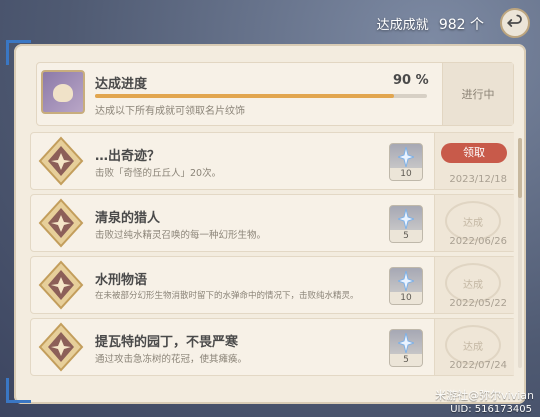  Describe the element at coordinates (121, 84) in the screenshot. I see `progress-title: 达成进度` at that location.